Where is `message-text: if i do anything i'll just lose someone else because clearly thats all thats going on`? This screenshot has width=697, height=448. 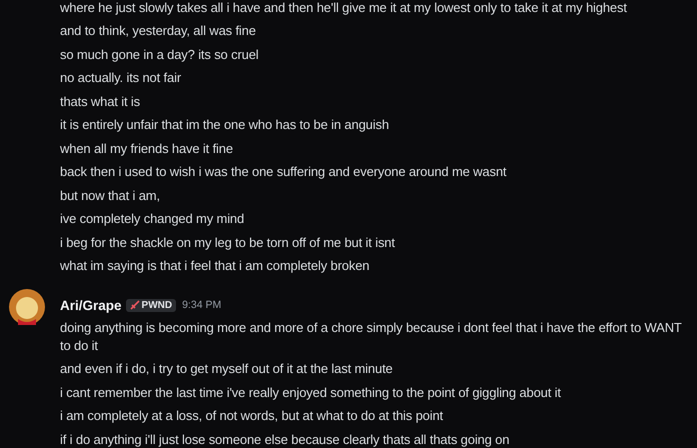 message-text: if i do anything i'll just lose someone else because clearly thats all thats going on is located at coordinates (285, 439).